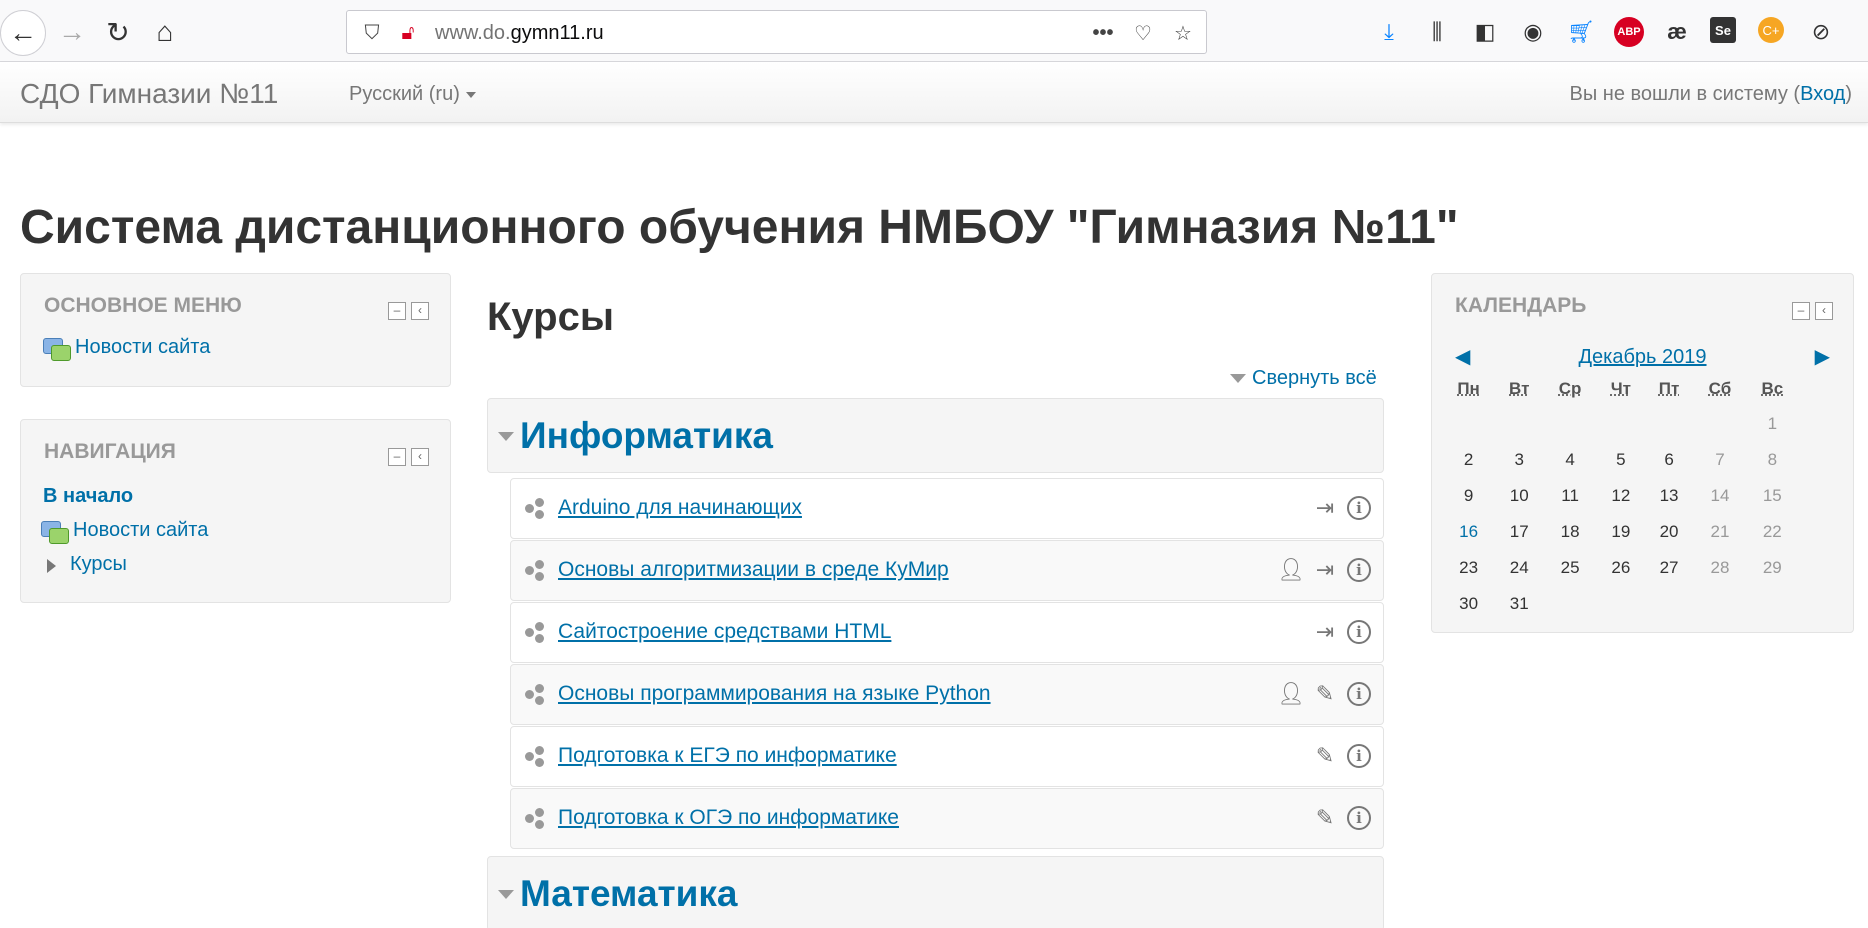 Image resolution: width=1868 pixels, height=928 pixels. I want to click on calendar-day: 28, so click(1719, 568).